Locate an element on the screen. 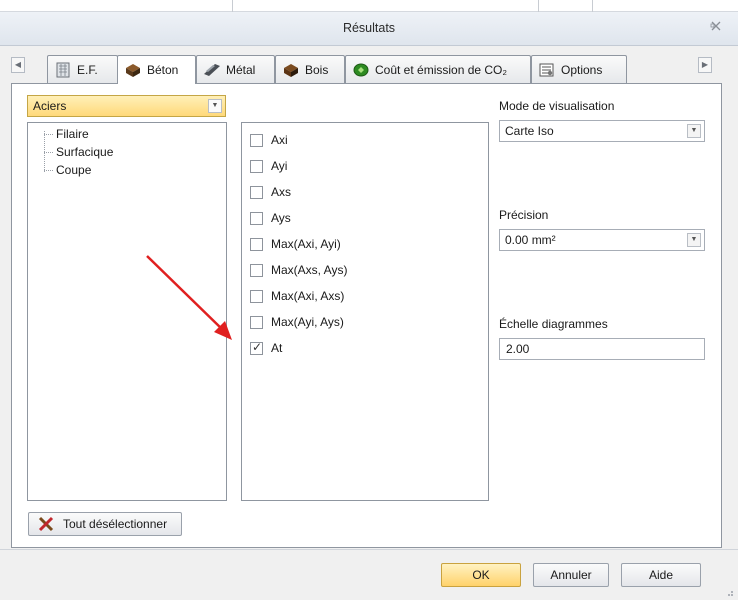  tab-beton: Béton is located at coordinates (156, 69).